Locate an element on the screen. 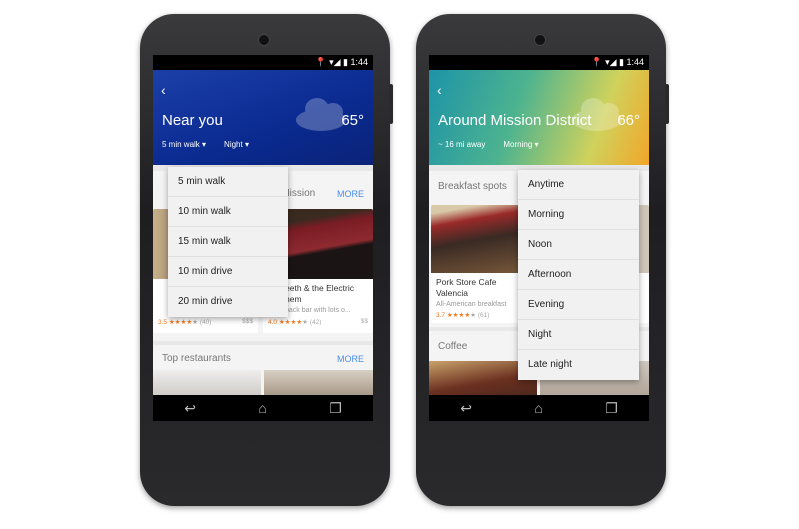 Image resolution: width=799 pixels, height=529 pixels. menu-item: Noon is located at coordinates (578, 245).